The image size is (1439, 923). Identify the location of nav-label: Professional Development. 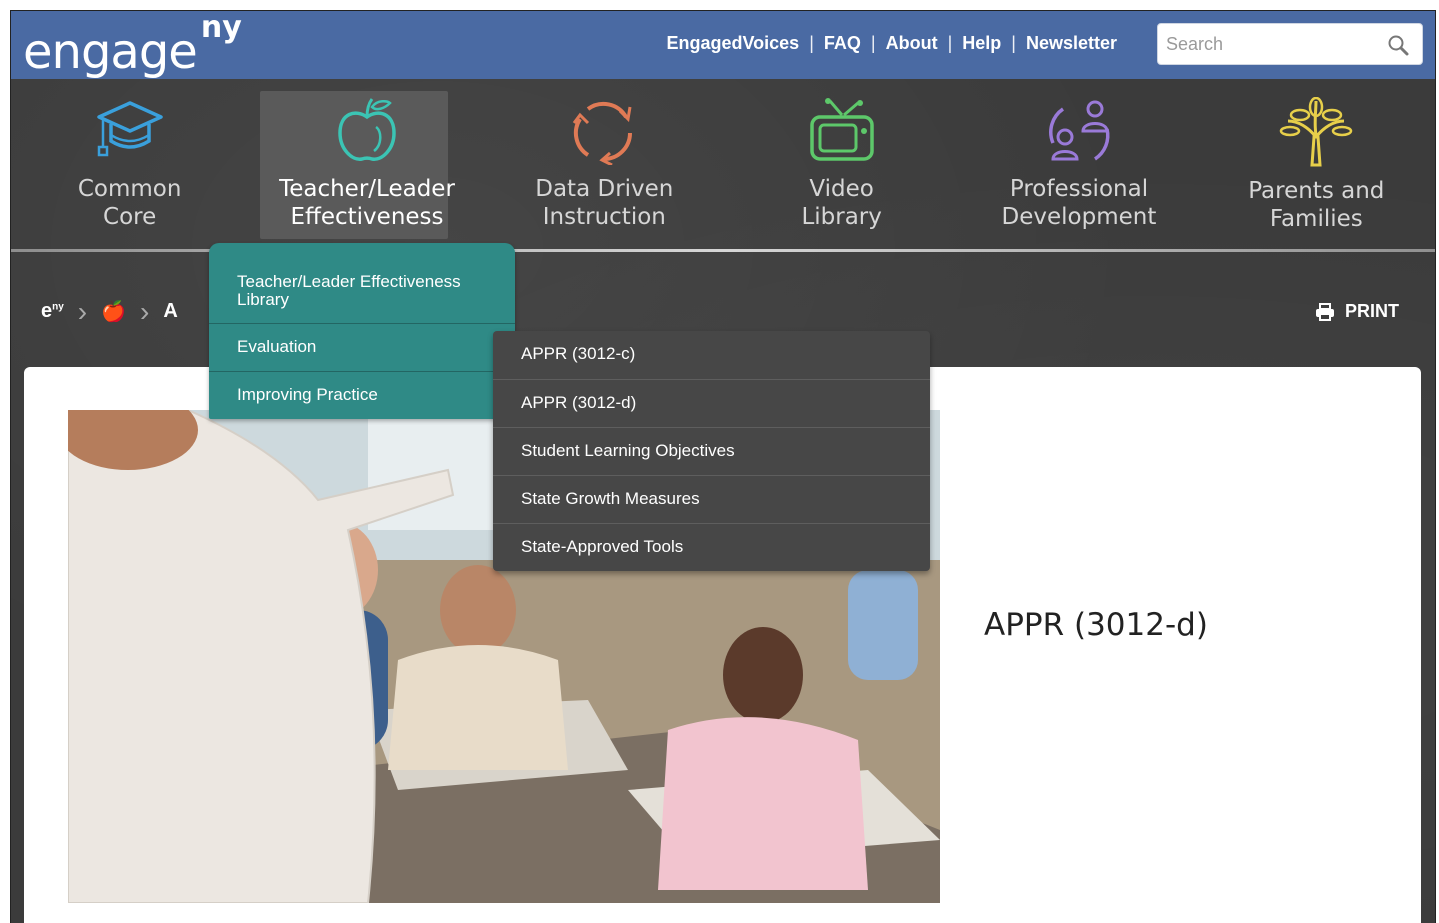
(1079, 203).